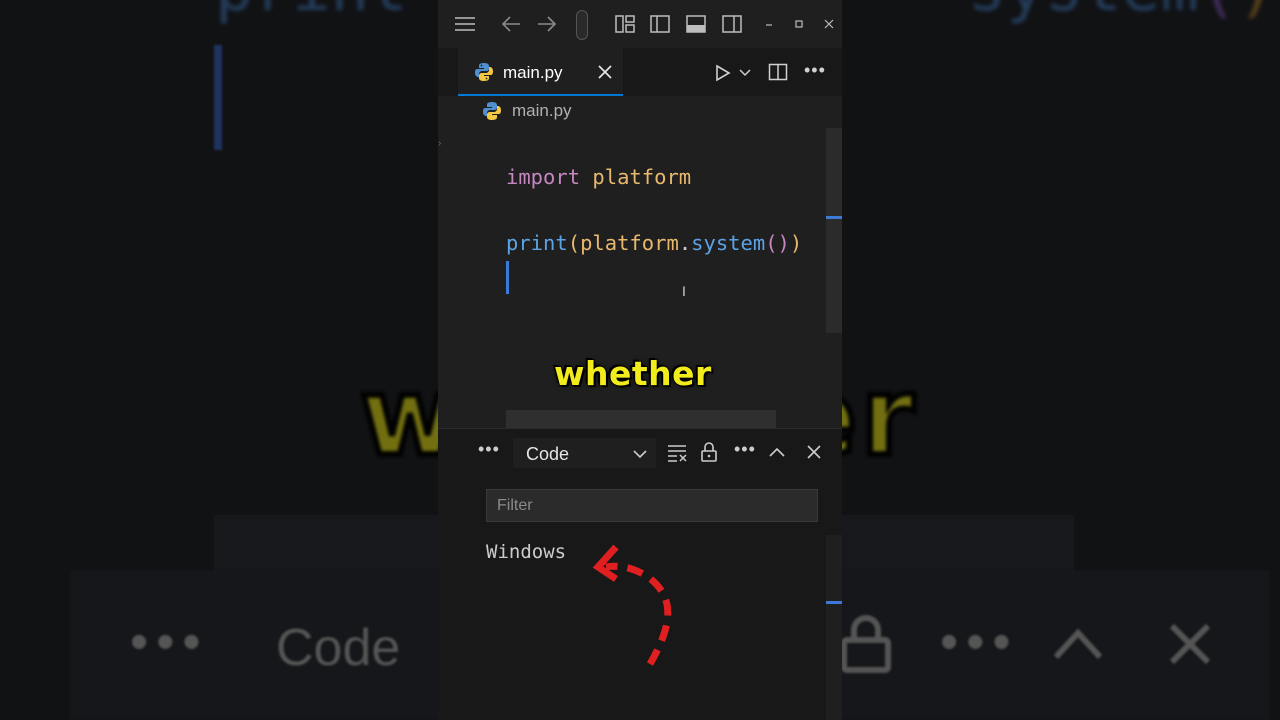 The image size is (1280, 720). What do you see at coordinates (605, 72) in the screenshot?
I see `close-tab-icon` at bounding box center [605, 72].